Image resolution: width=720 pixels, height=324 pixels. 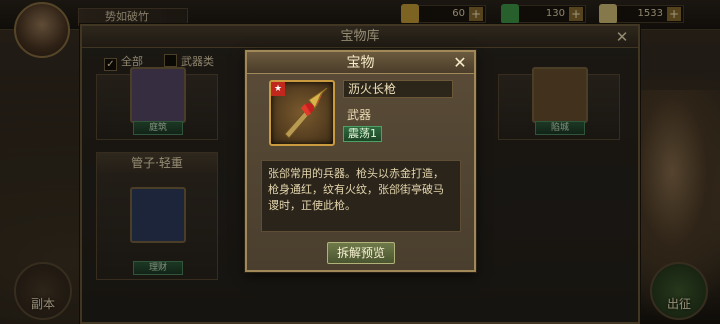 What do you see at coordinates (398, 89) in the screenshot?
I see `item-name: 沥火长枪` at bounding box center [398, 89].